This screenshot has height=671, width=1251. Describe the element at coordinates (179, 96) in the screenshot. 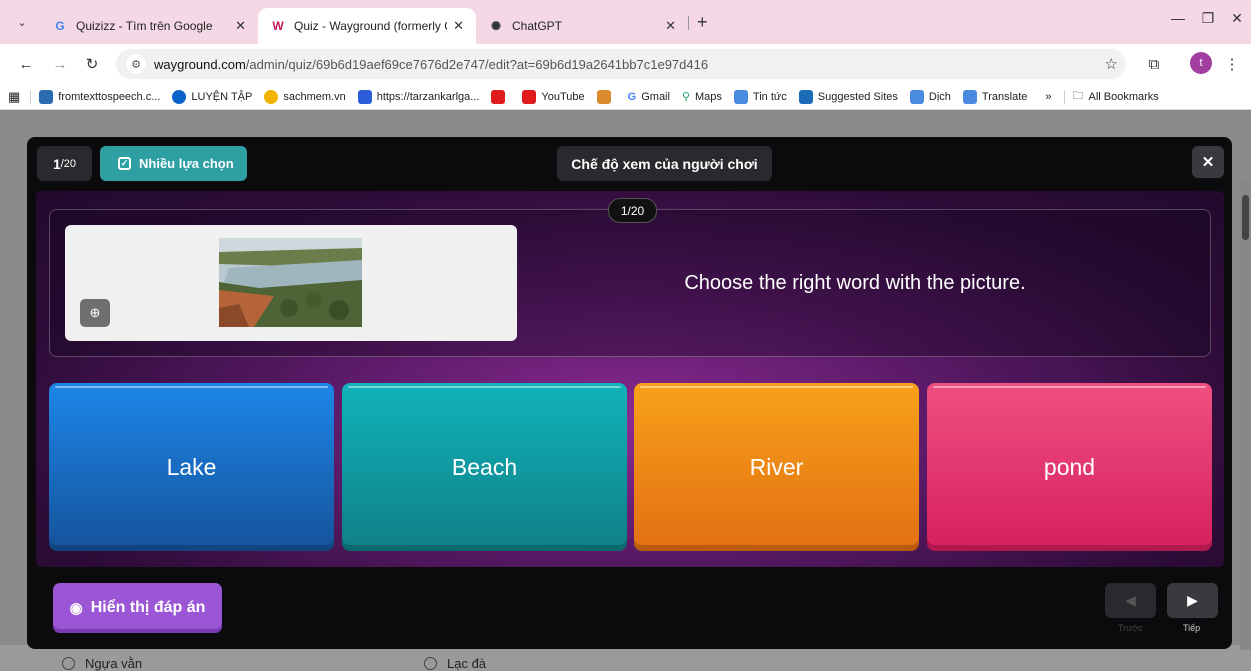

I see `cloud-icon` at that location.